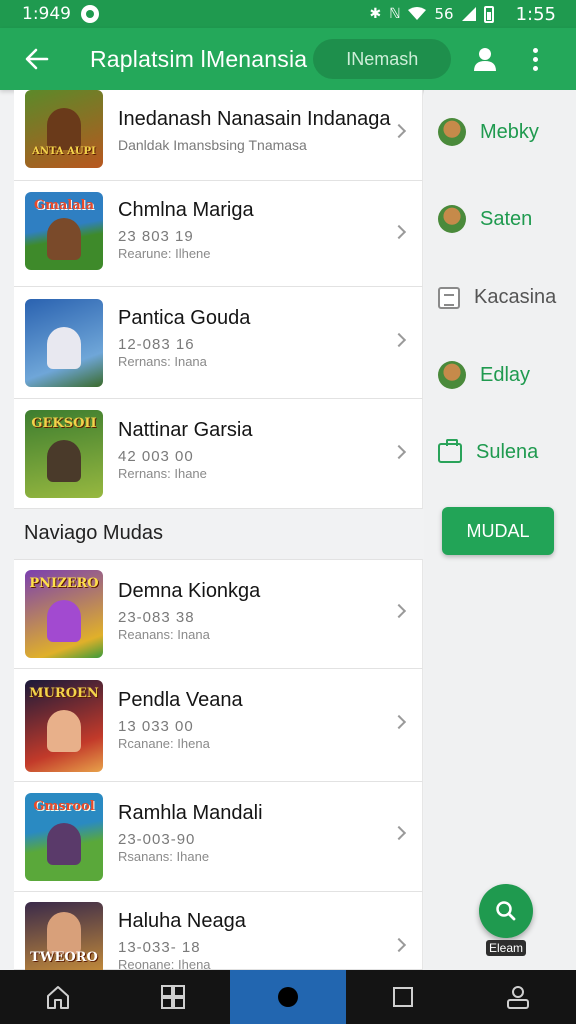  What do you see at coordinates (506, 948) in the screenshot?
I see `fab-tooltip: Eleam` at bounding box center [506, 948].